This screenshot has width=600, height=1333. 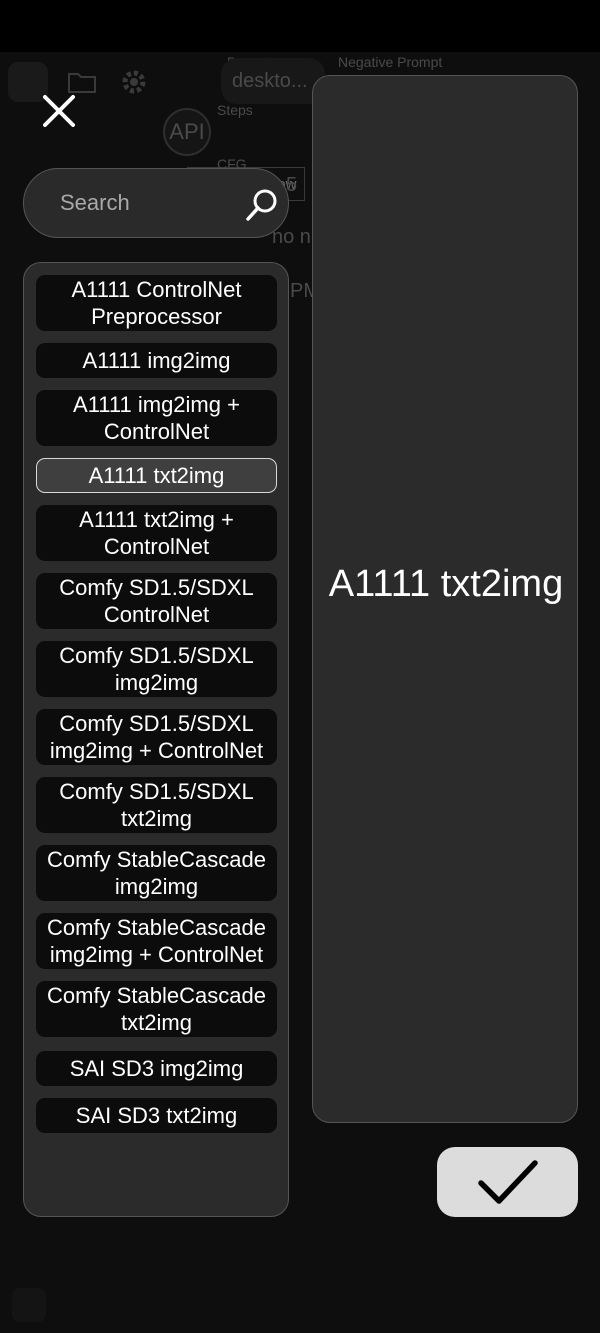 What do you see at coordinates (156, 303) in the screenshot?
I see `list-item: A1111 ControlNet Preprocessor` at bounding box center [156, 303].